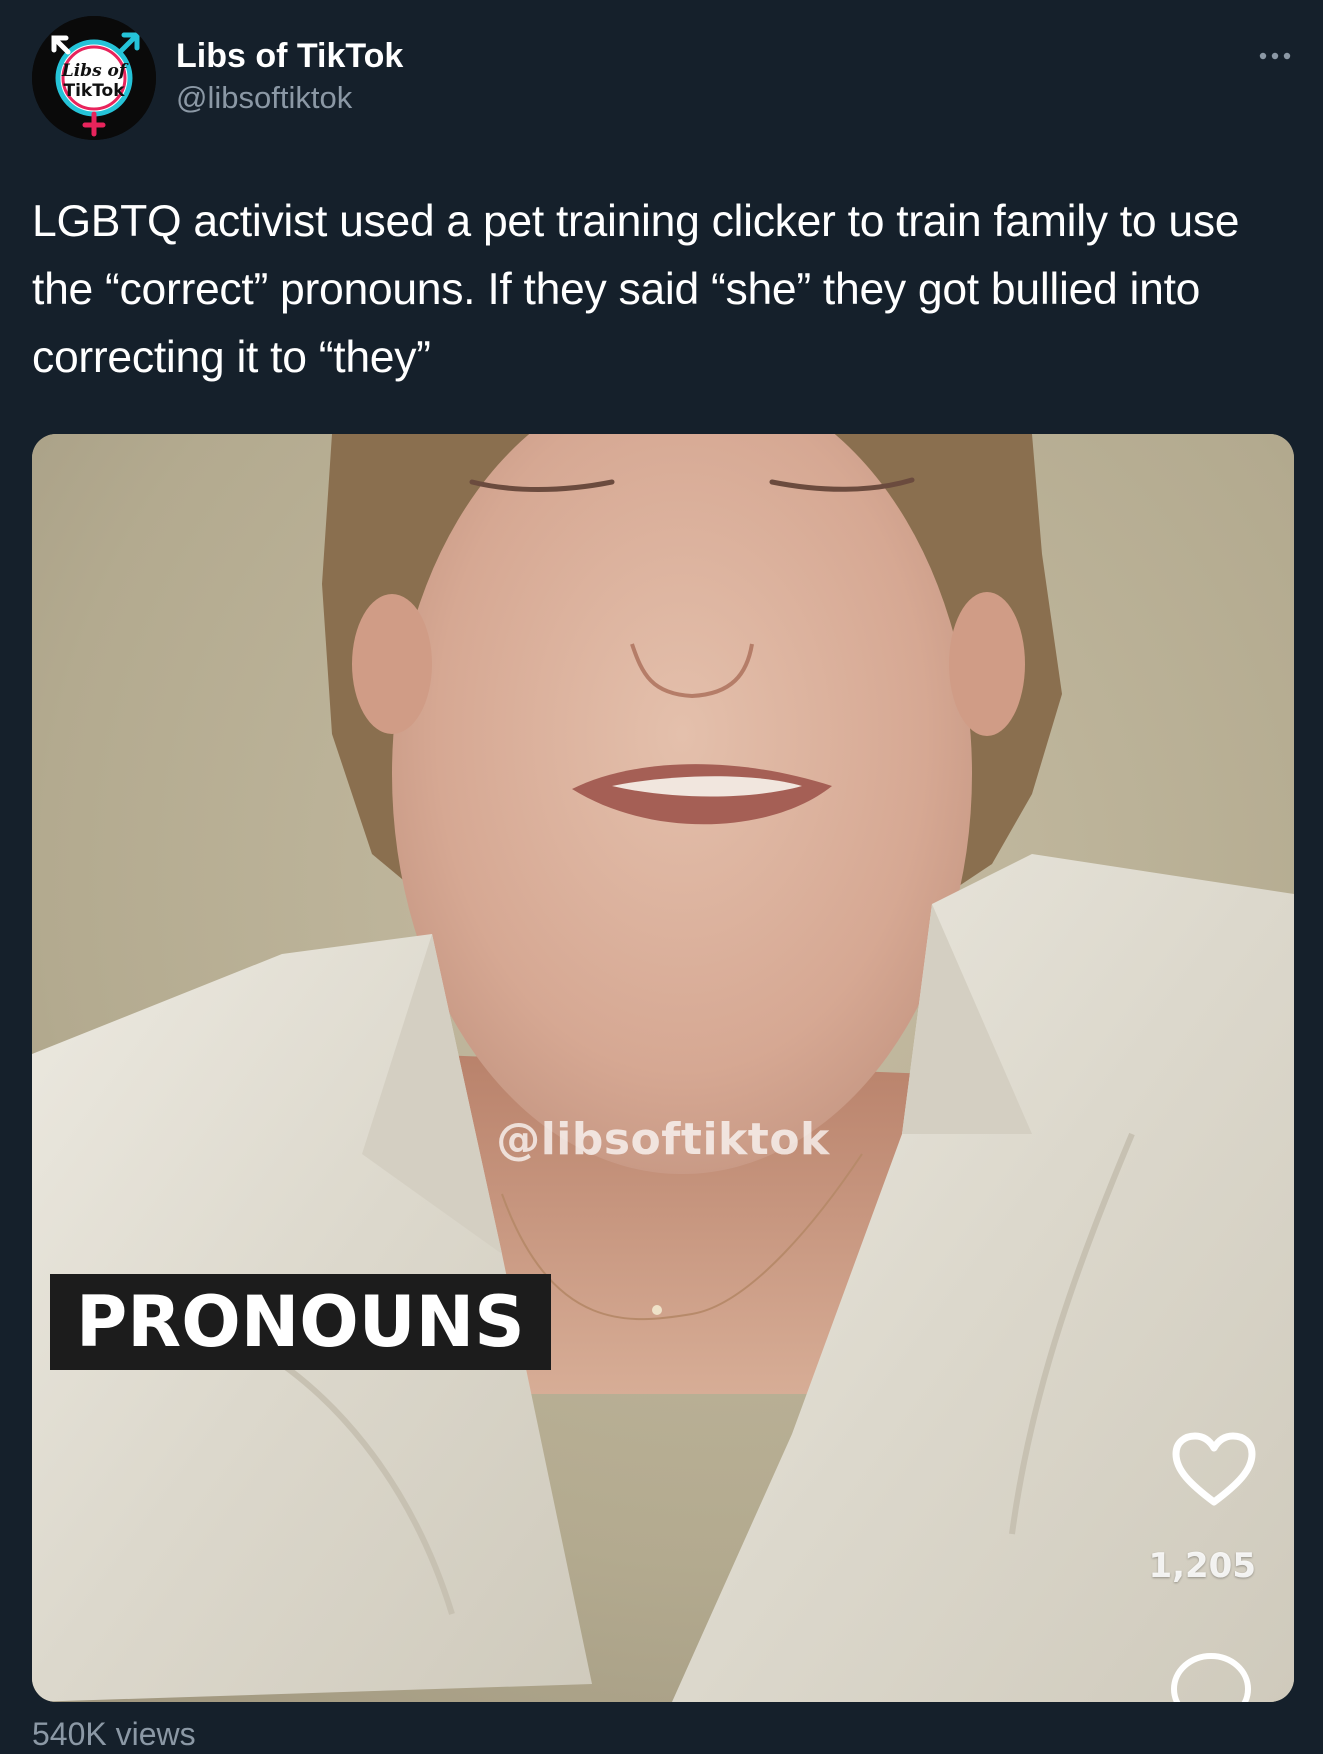 The width and height of the screenshot is (1323, 1754). Describe the element at coordinates (114, 1734) in the screenshot. I see `view-count: 540K views` at that location.